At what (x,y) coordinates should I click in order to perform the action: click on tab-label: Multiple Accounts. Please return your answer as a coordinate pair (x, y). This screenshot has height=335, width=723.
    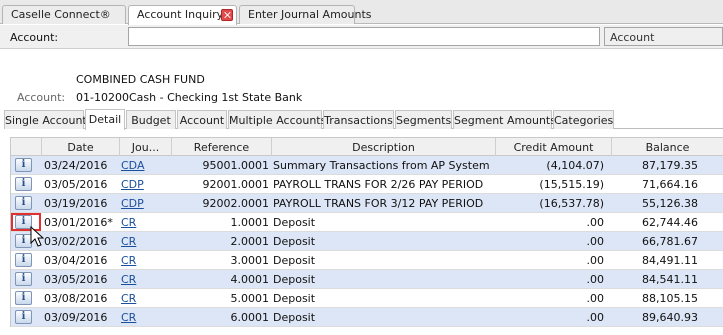
    Looking at the image, I should click on (278, 120).